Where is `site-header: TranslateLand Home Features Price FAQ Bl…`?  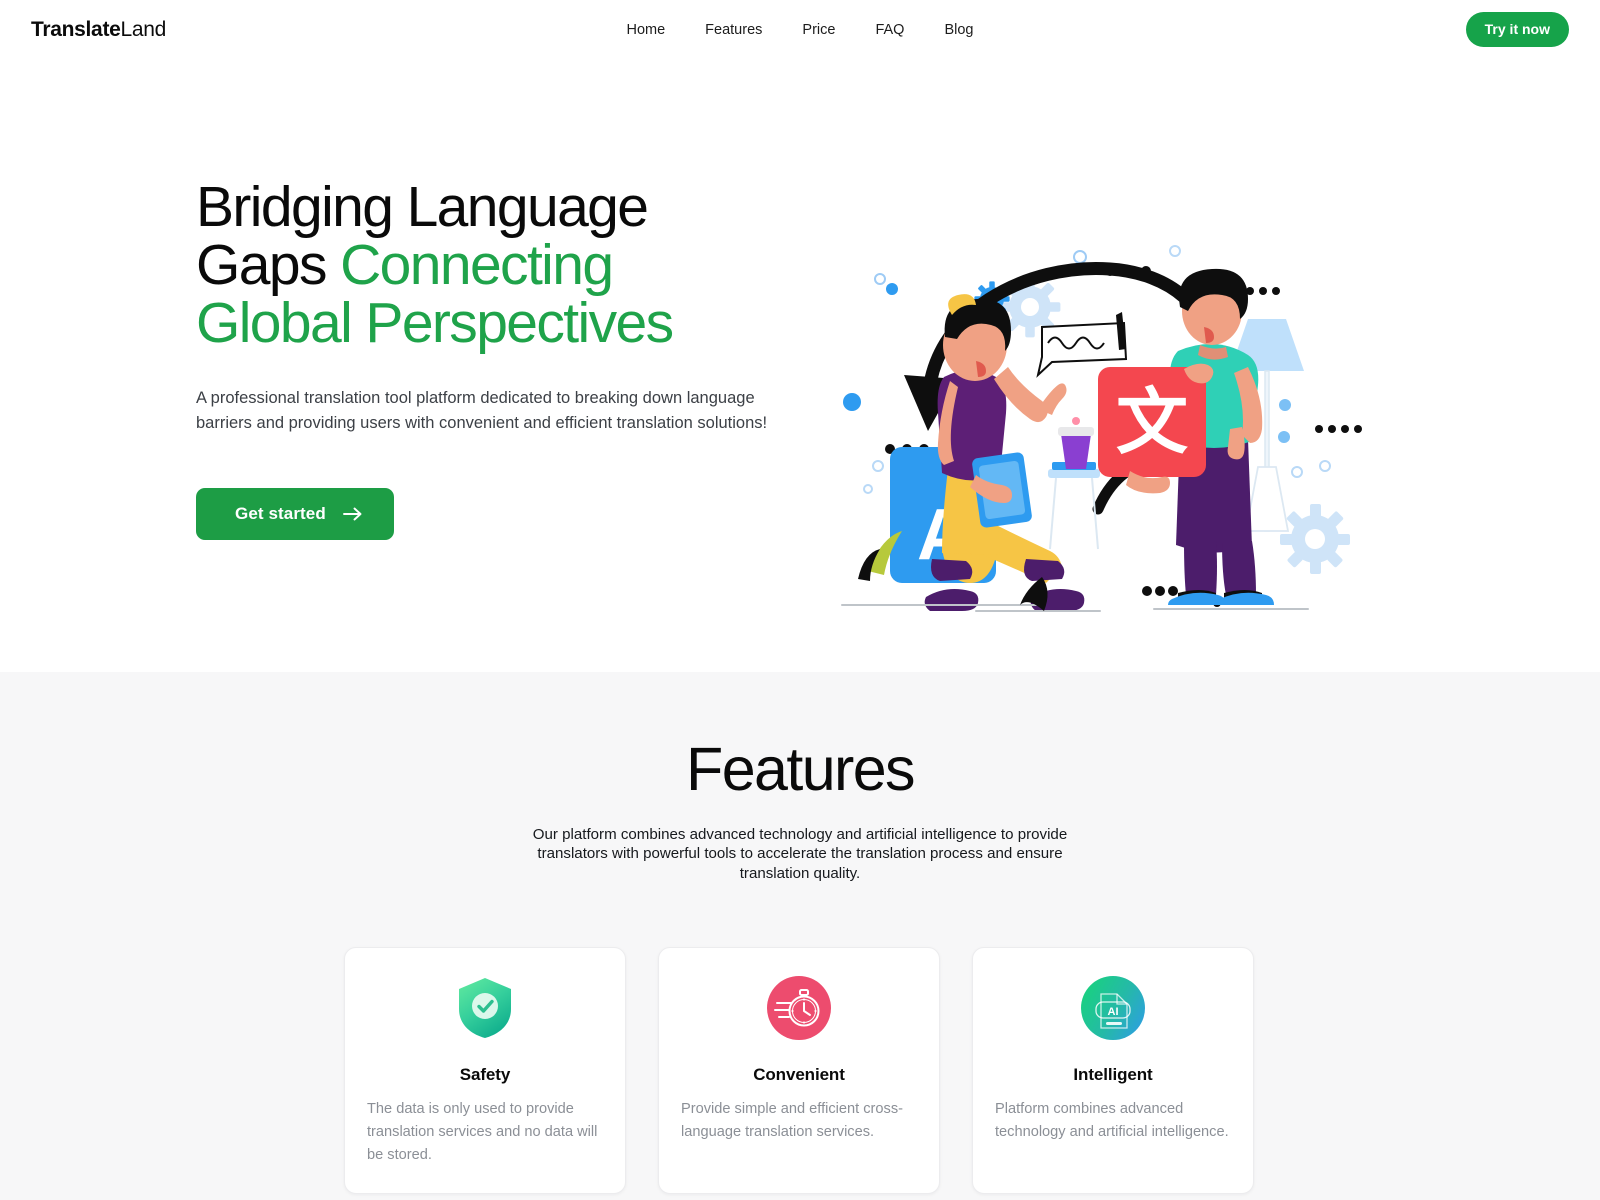 site-header: TranslateLand Home Features Price FAQ Bl… is located at coordinates (800, 29).